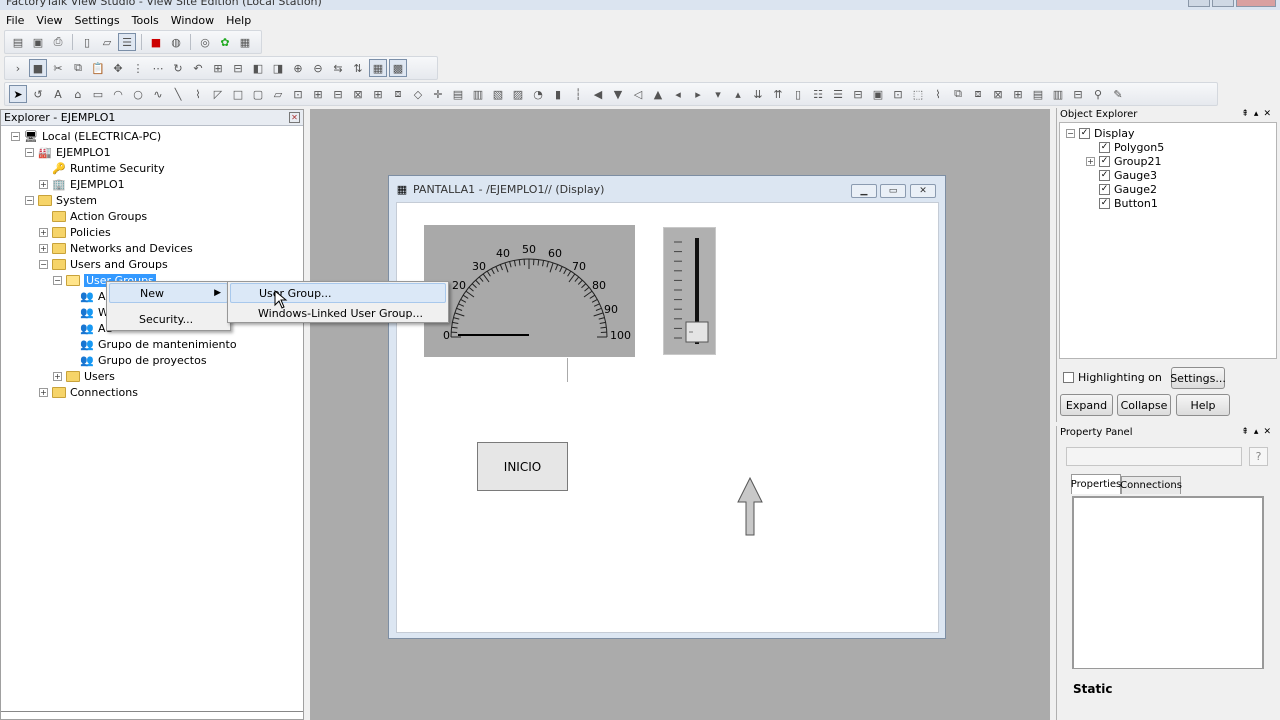 This screenshot has height=720, width=1280. What do you see at coordinates (678, 94) in the screenshot?
I see `arrow-left-small-icon: ◂` at bounding box center [678, 94].